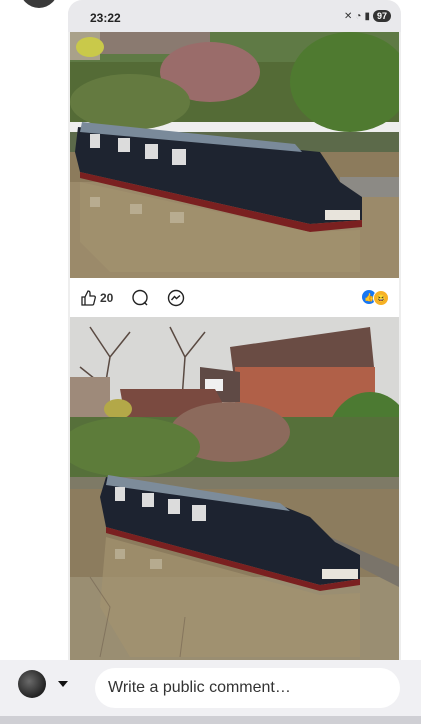 This screenshot has width=421, height=724. Describe the element at coordinates (210, 720) in the screenshot. I see `bottom-divider` at that location.